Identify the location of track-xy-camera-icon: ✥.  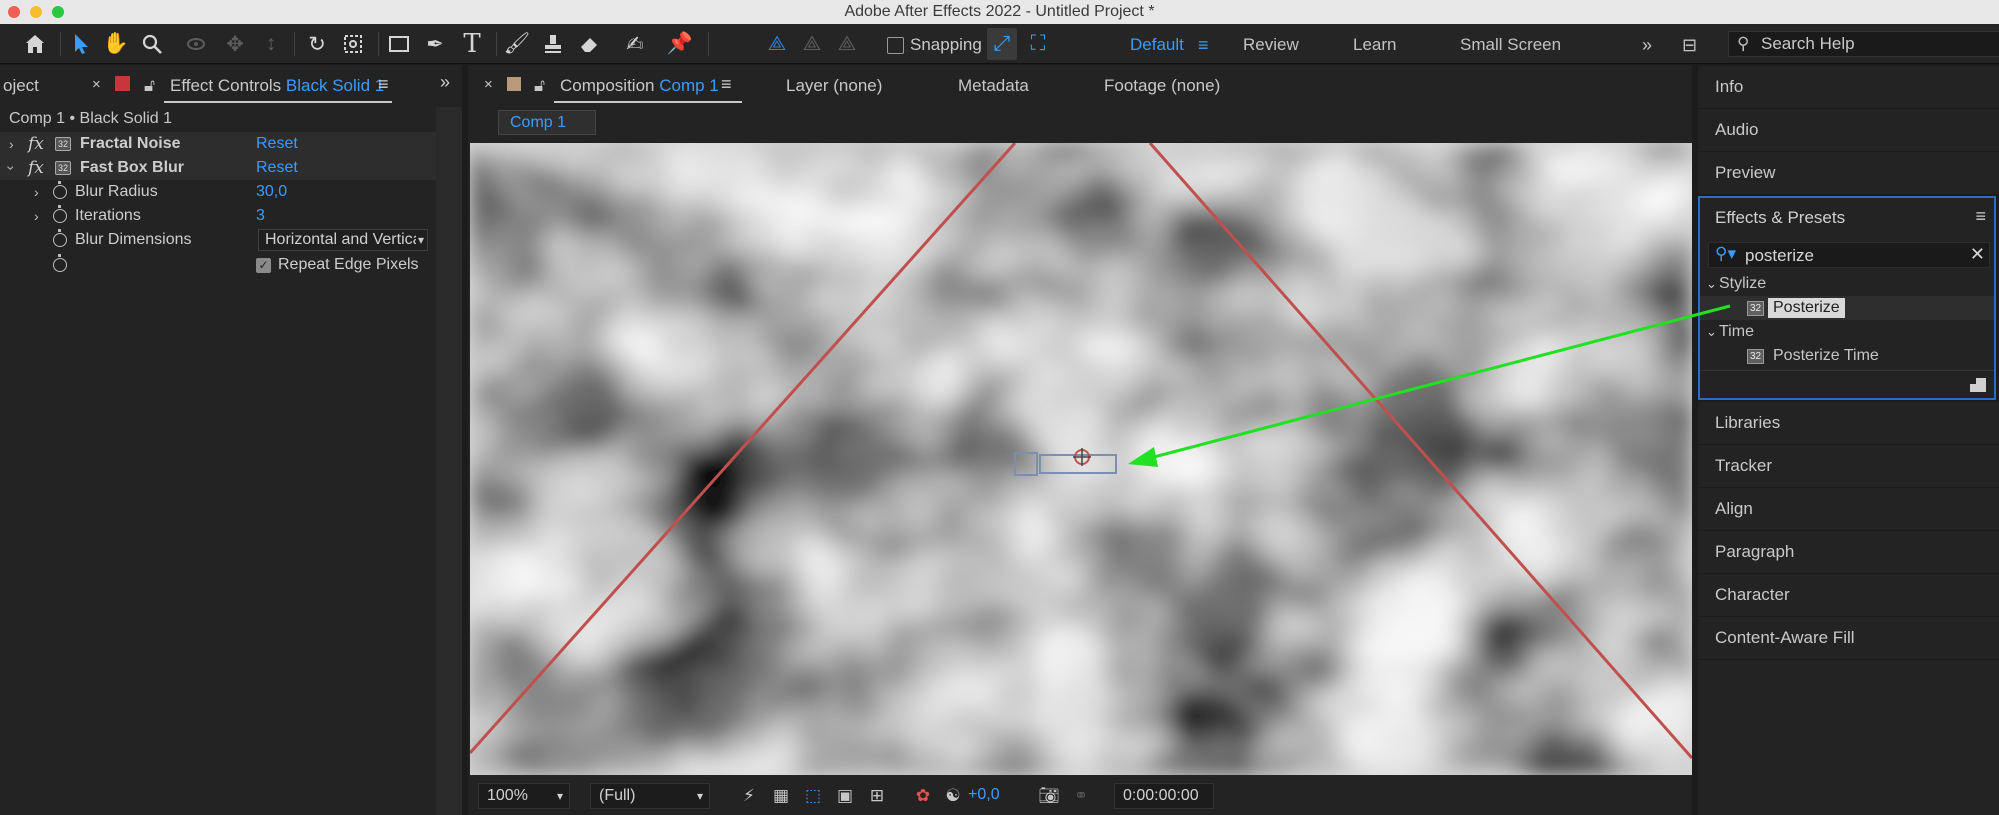
(235, 44).